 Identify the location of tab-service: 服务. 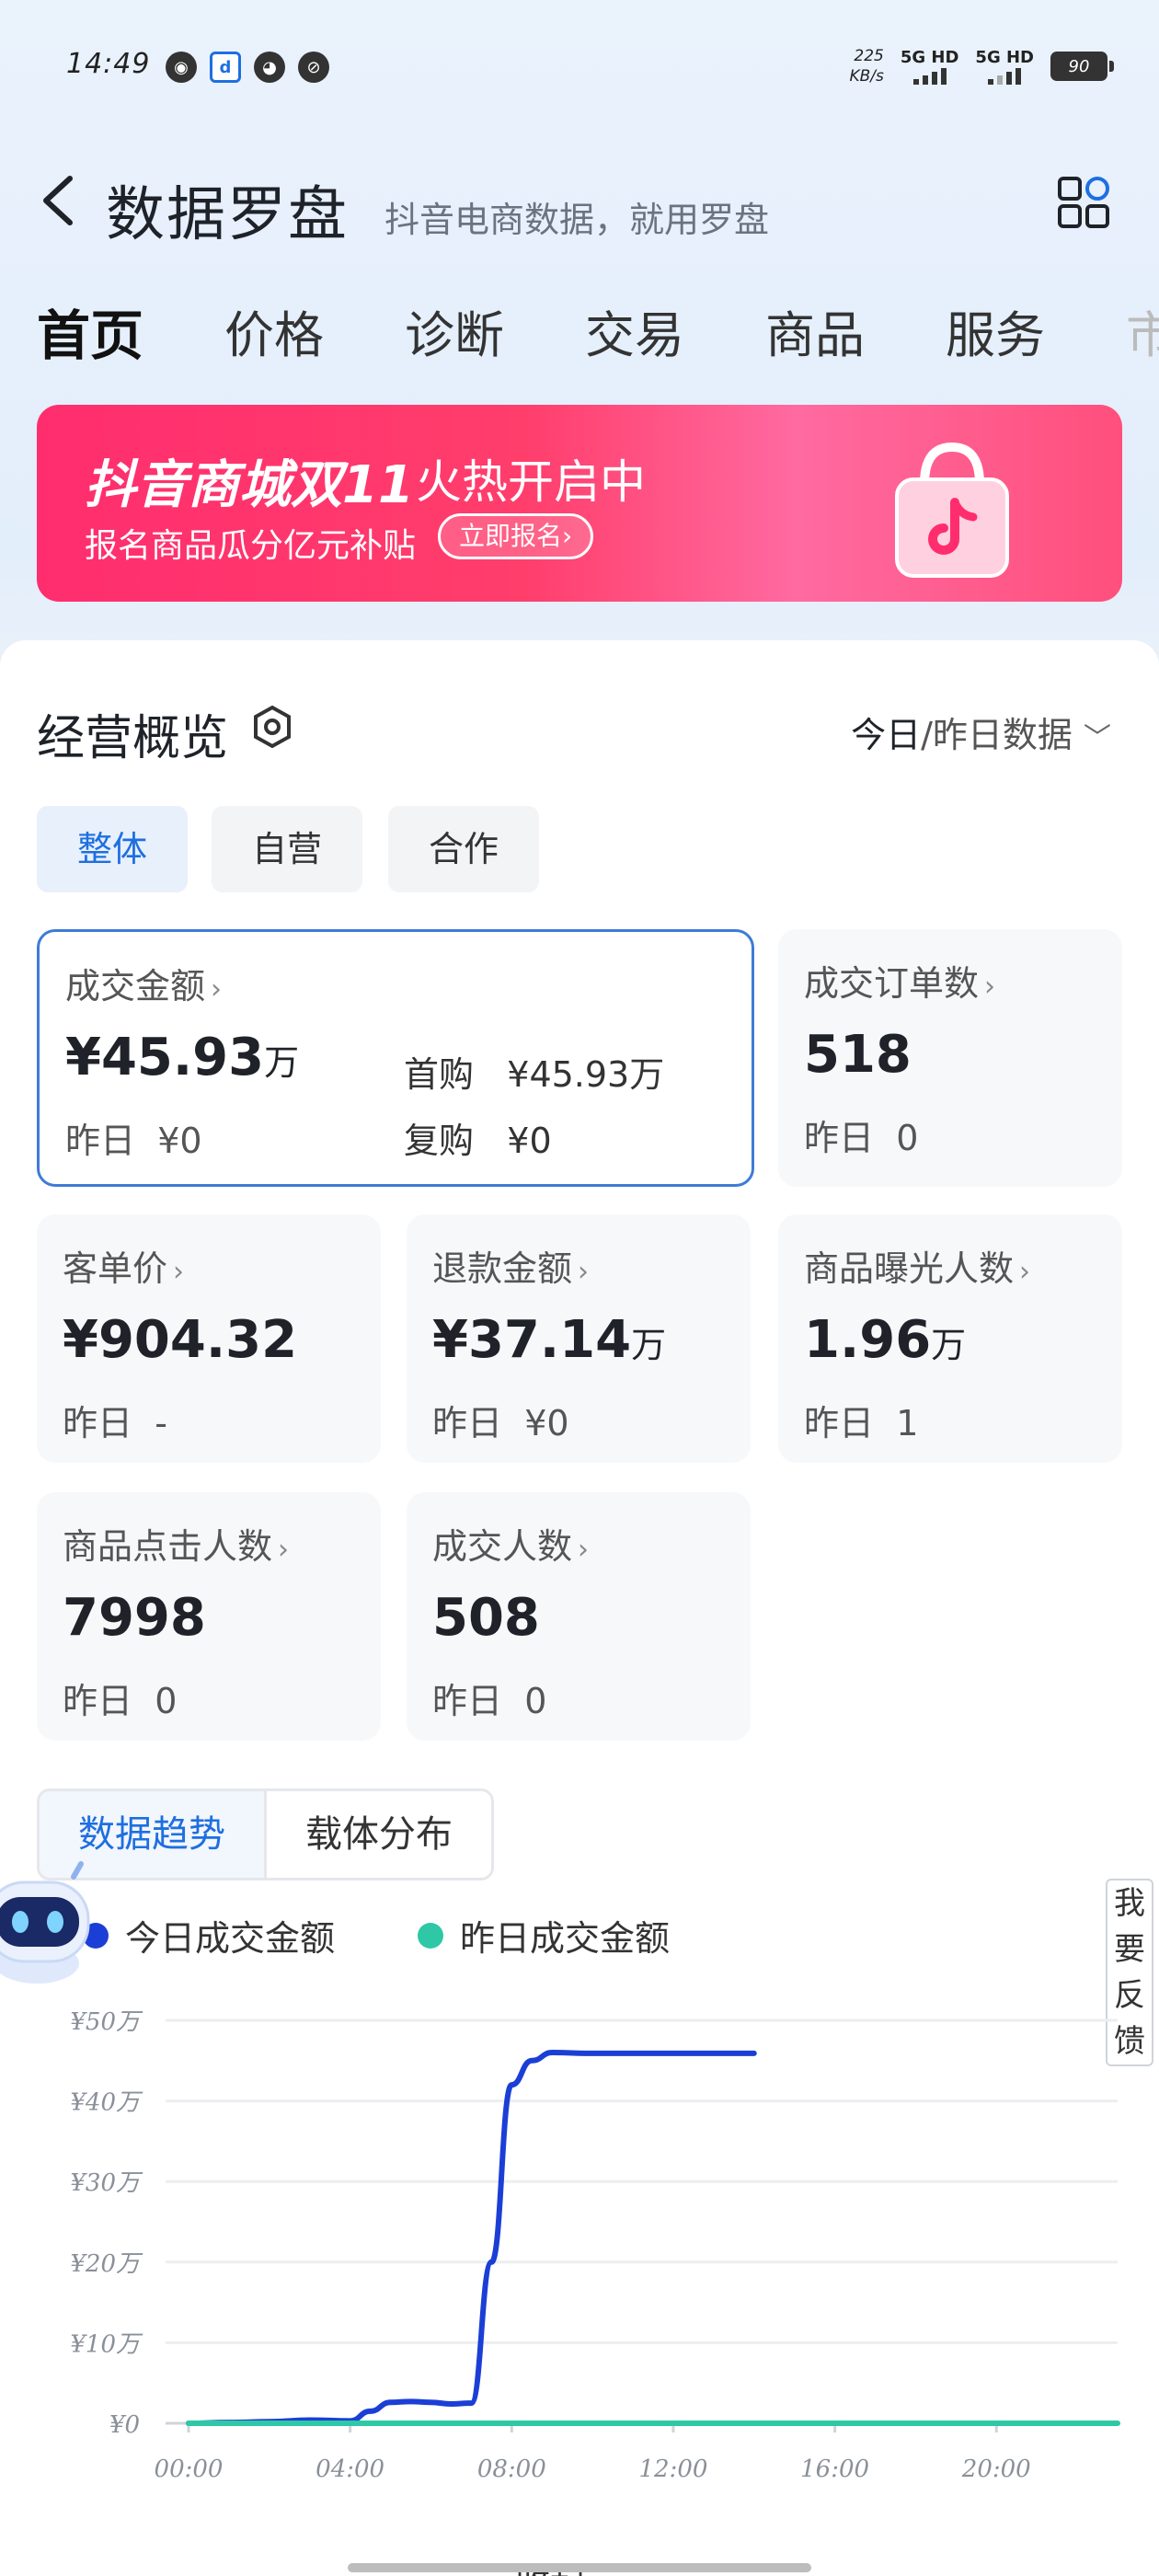
(995, 335).